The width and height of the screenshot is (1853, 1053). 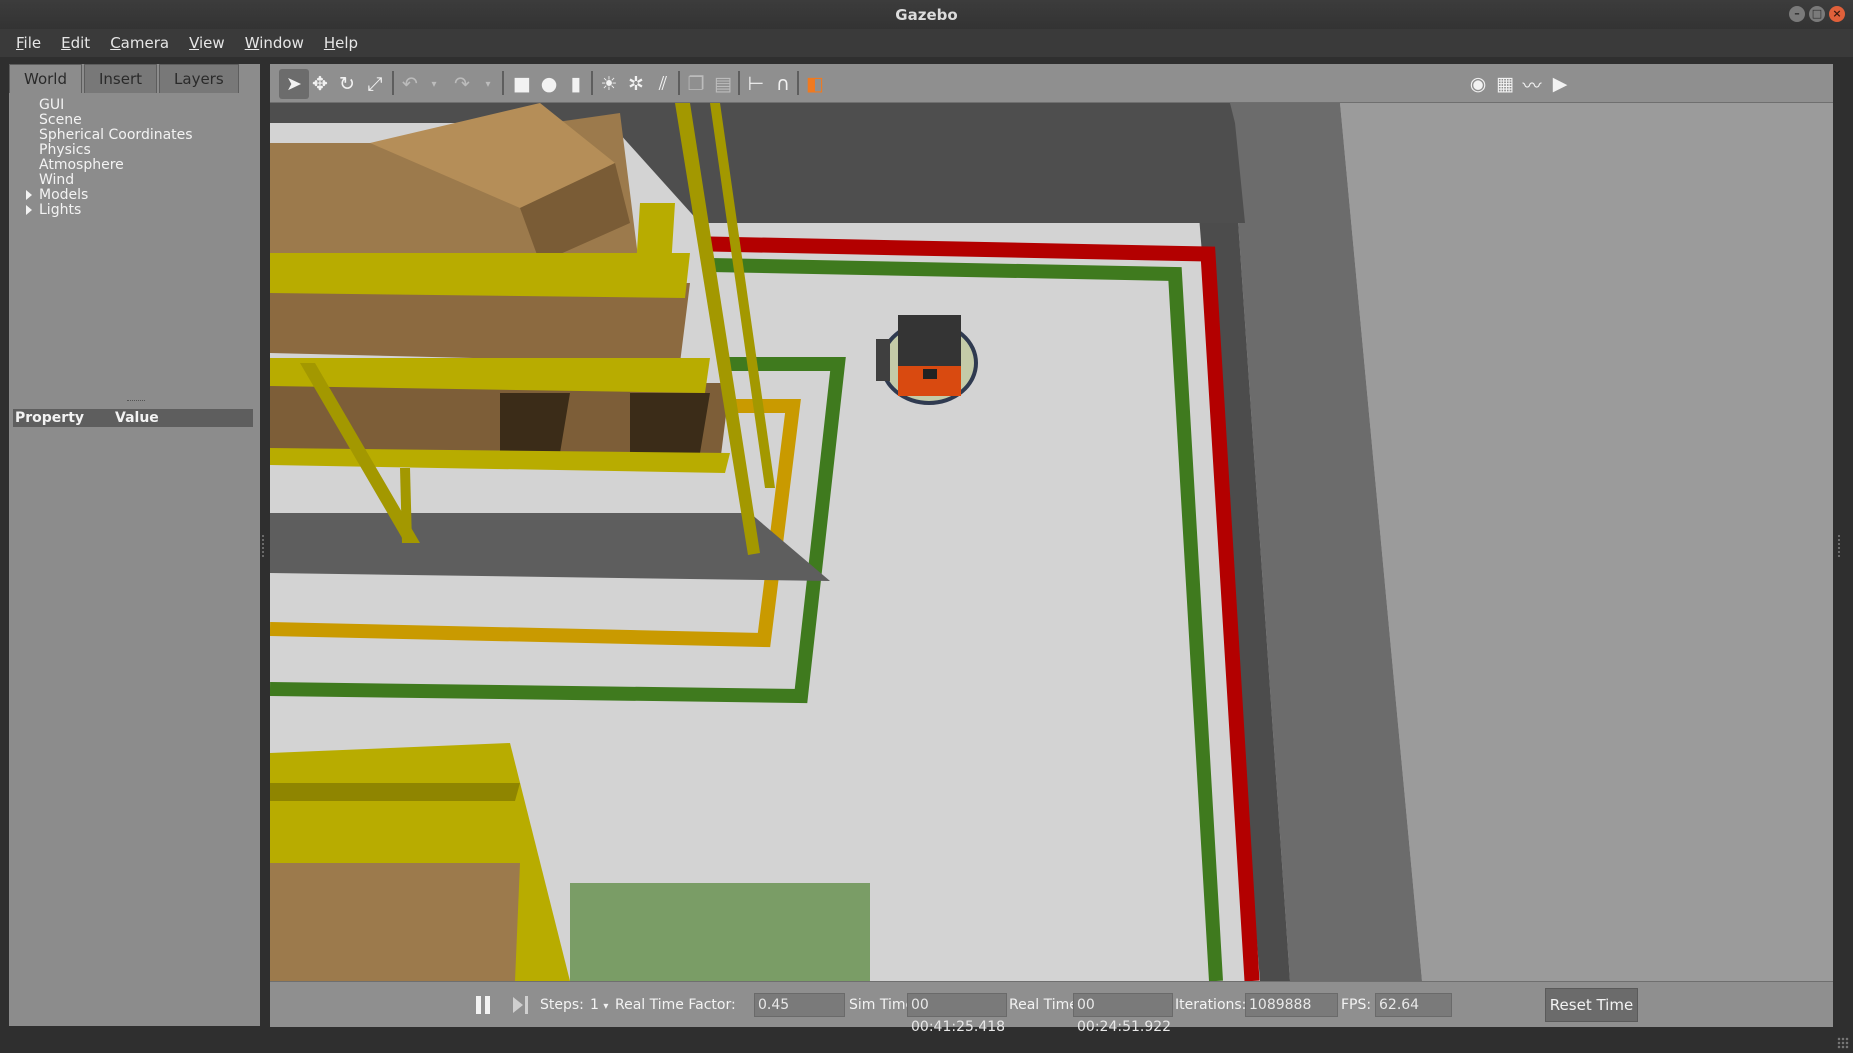 What do you see at coordinates (45, 78) in the screenshot?
I see `tab-world: World` at bounding box center [45, 78].